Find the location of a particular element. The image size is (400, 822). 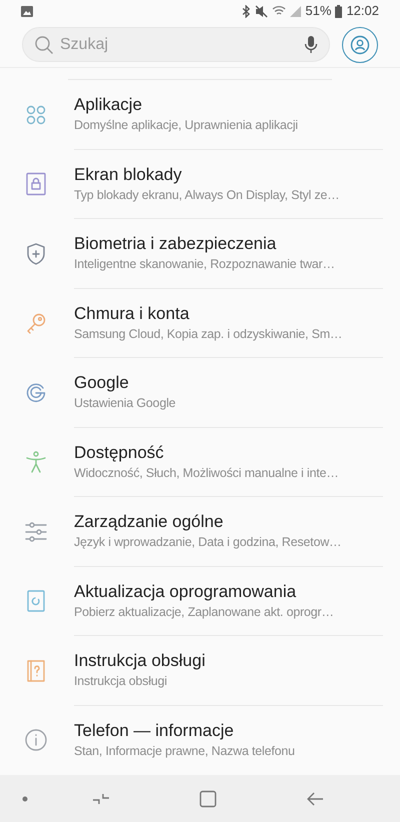

item-title: Zarządzanie ogólne is located at coordinates (149, 522).